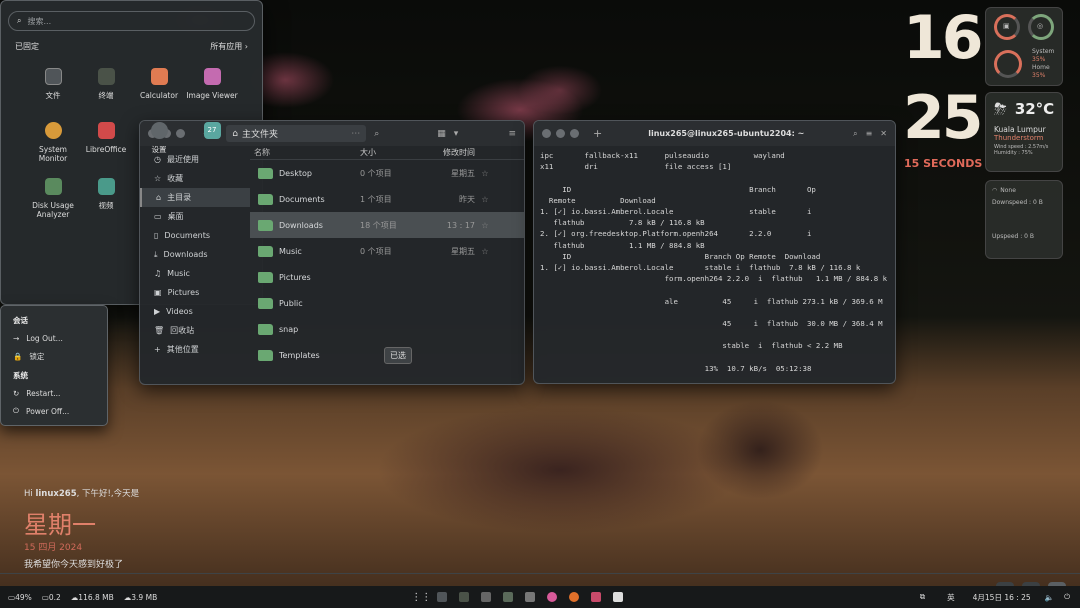  I want to click on network-up: Upspeed : 0 B, so click(1013, 236).